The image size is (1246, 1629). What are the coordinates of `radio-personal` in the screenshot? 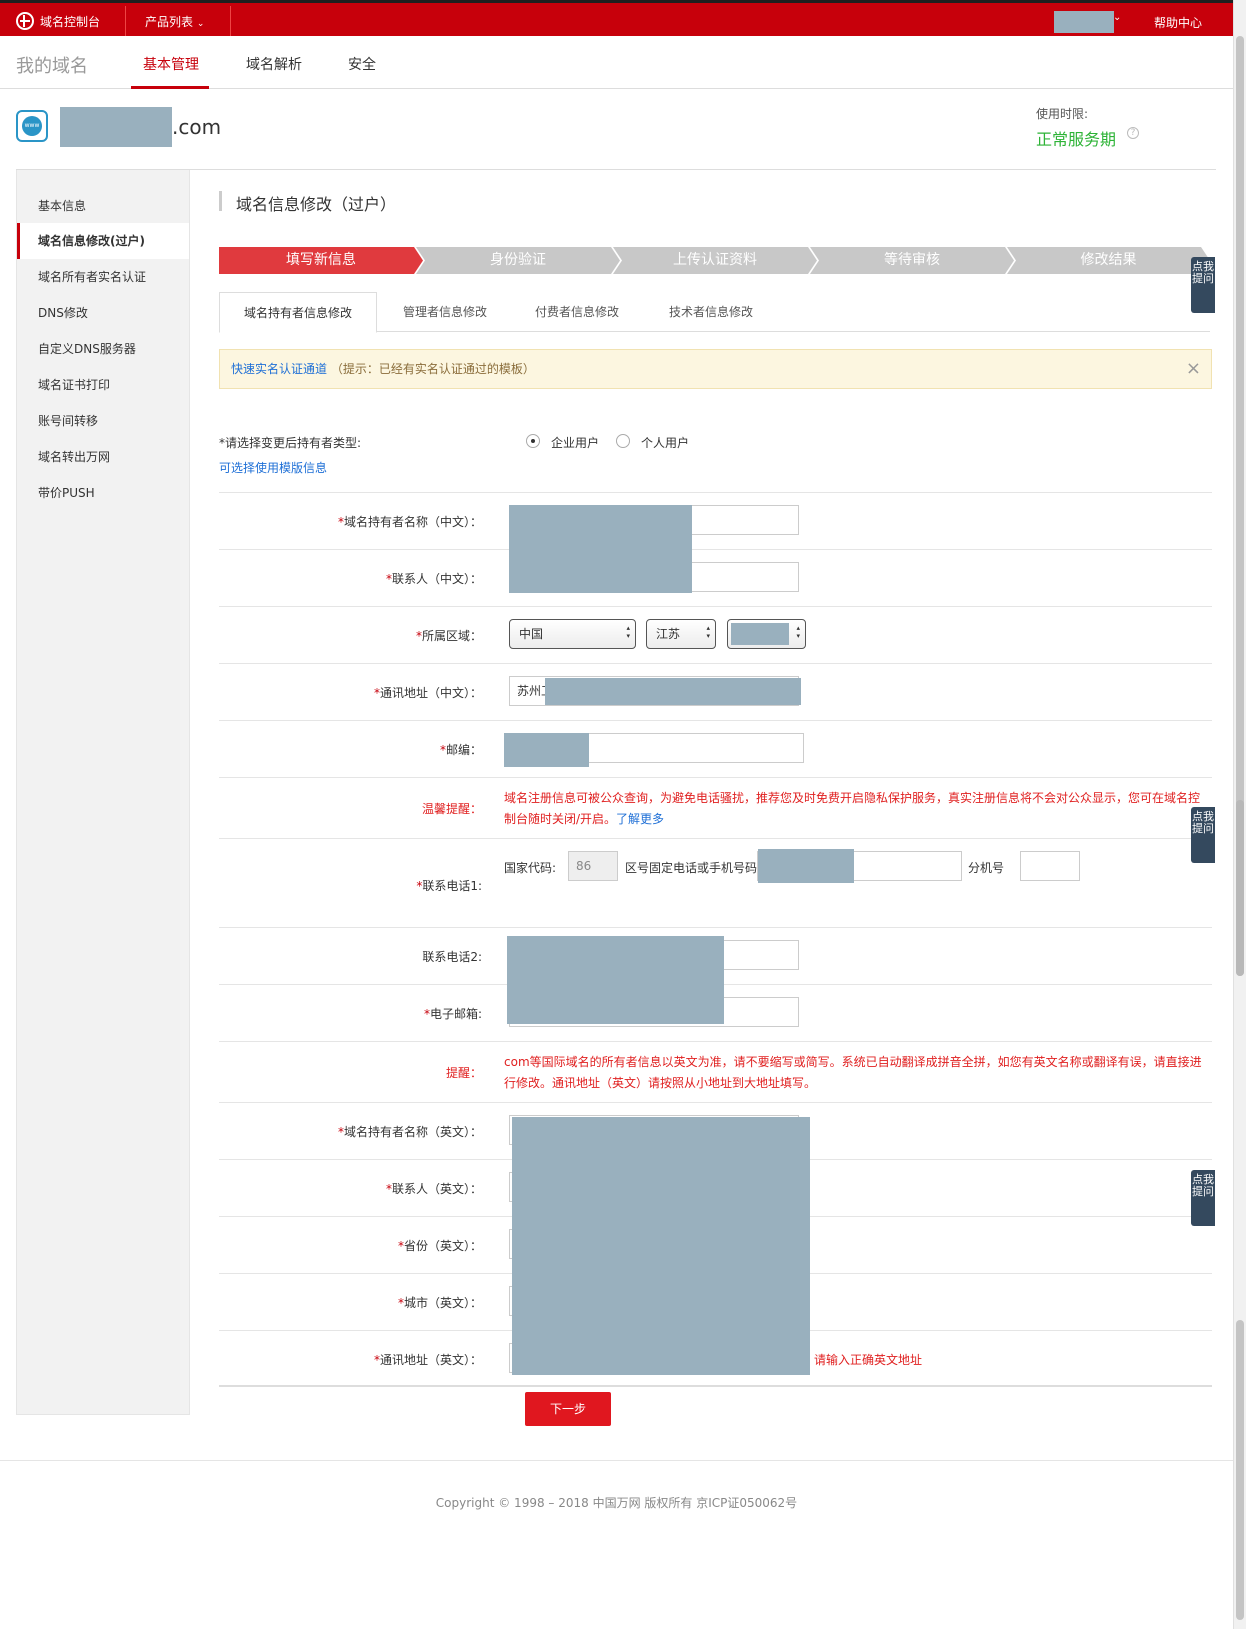 It's located at (623, 441).